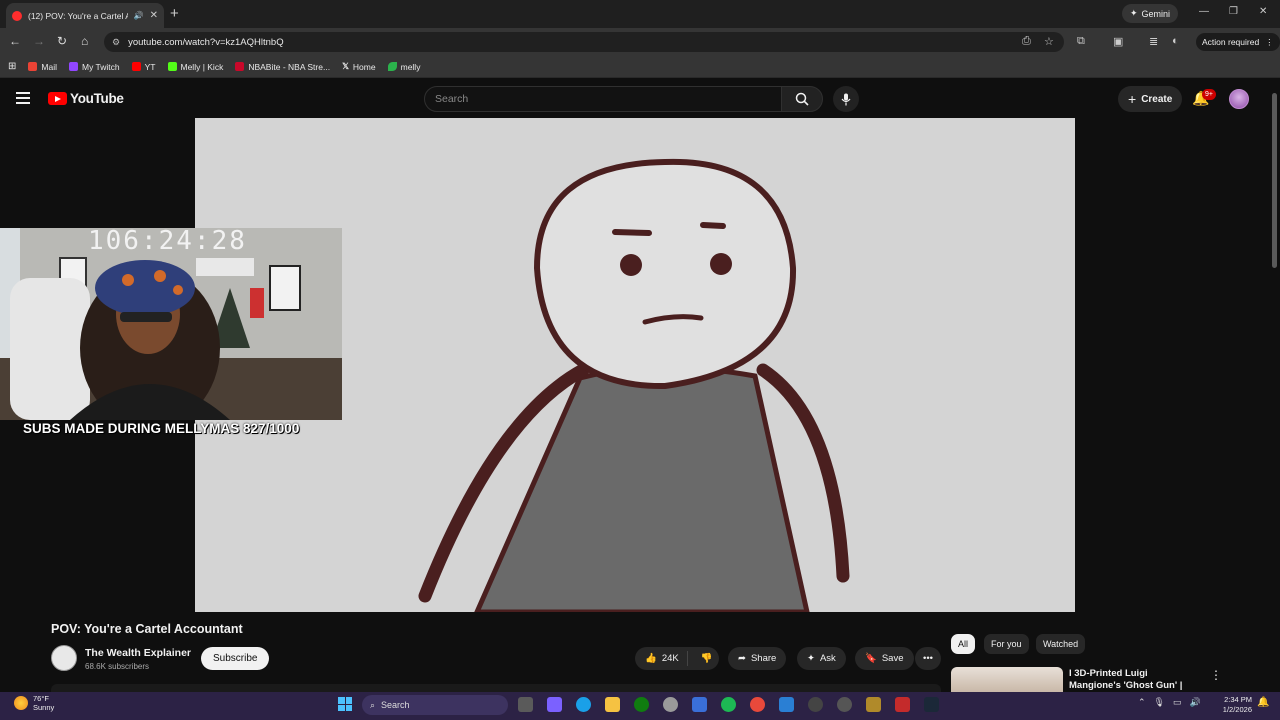 Image resolution: width=1280 pixels, height=720 pixels. What do you see at coordinates (884, 658) in the screenshot?
I see `save-button: 🔖 Save` at bounding box center [884, 658].